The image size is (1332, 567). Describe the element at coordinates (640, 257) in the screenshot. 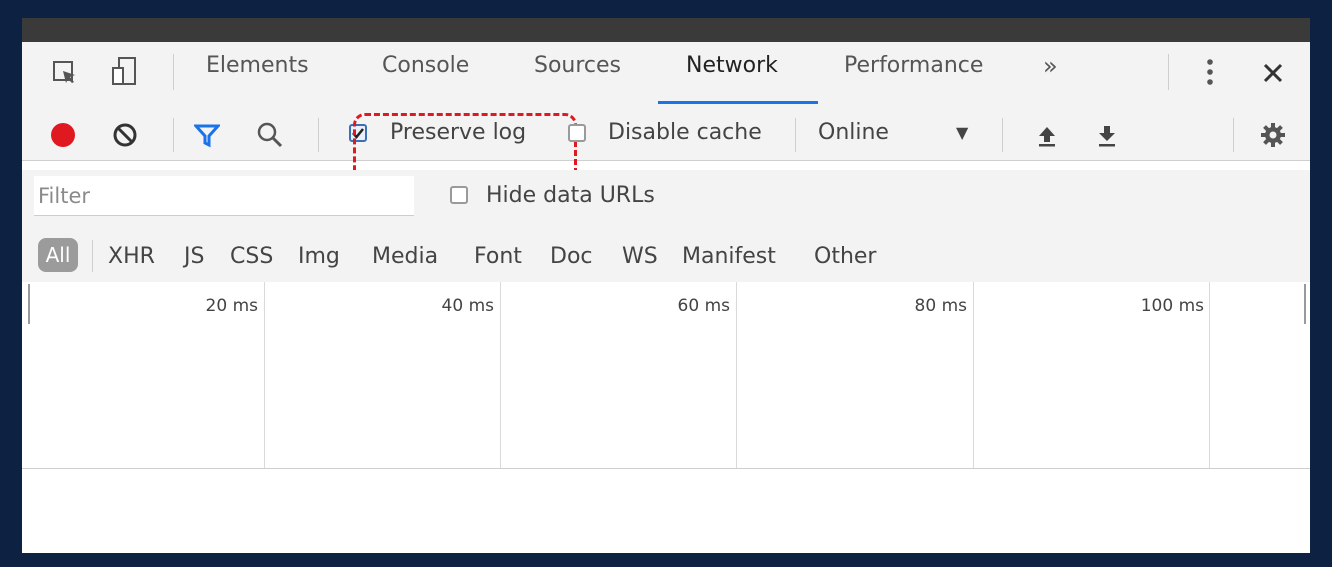

I see `type-filter-ws: WS` at that location.